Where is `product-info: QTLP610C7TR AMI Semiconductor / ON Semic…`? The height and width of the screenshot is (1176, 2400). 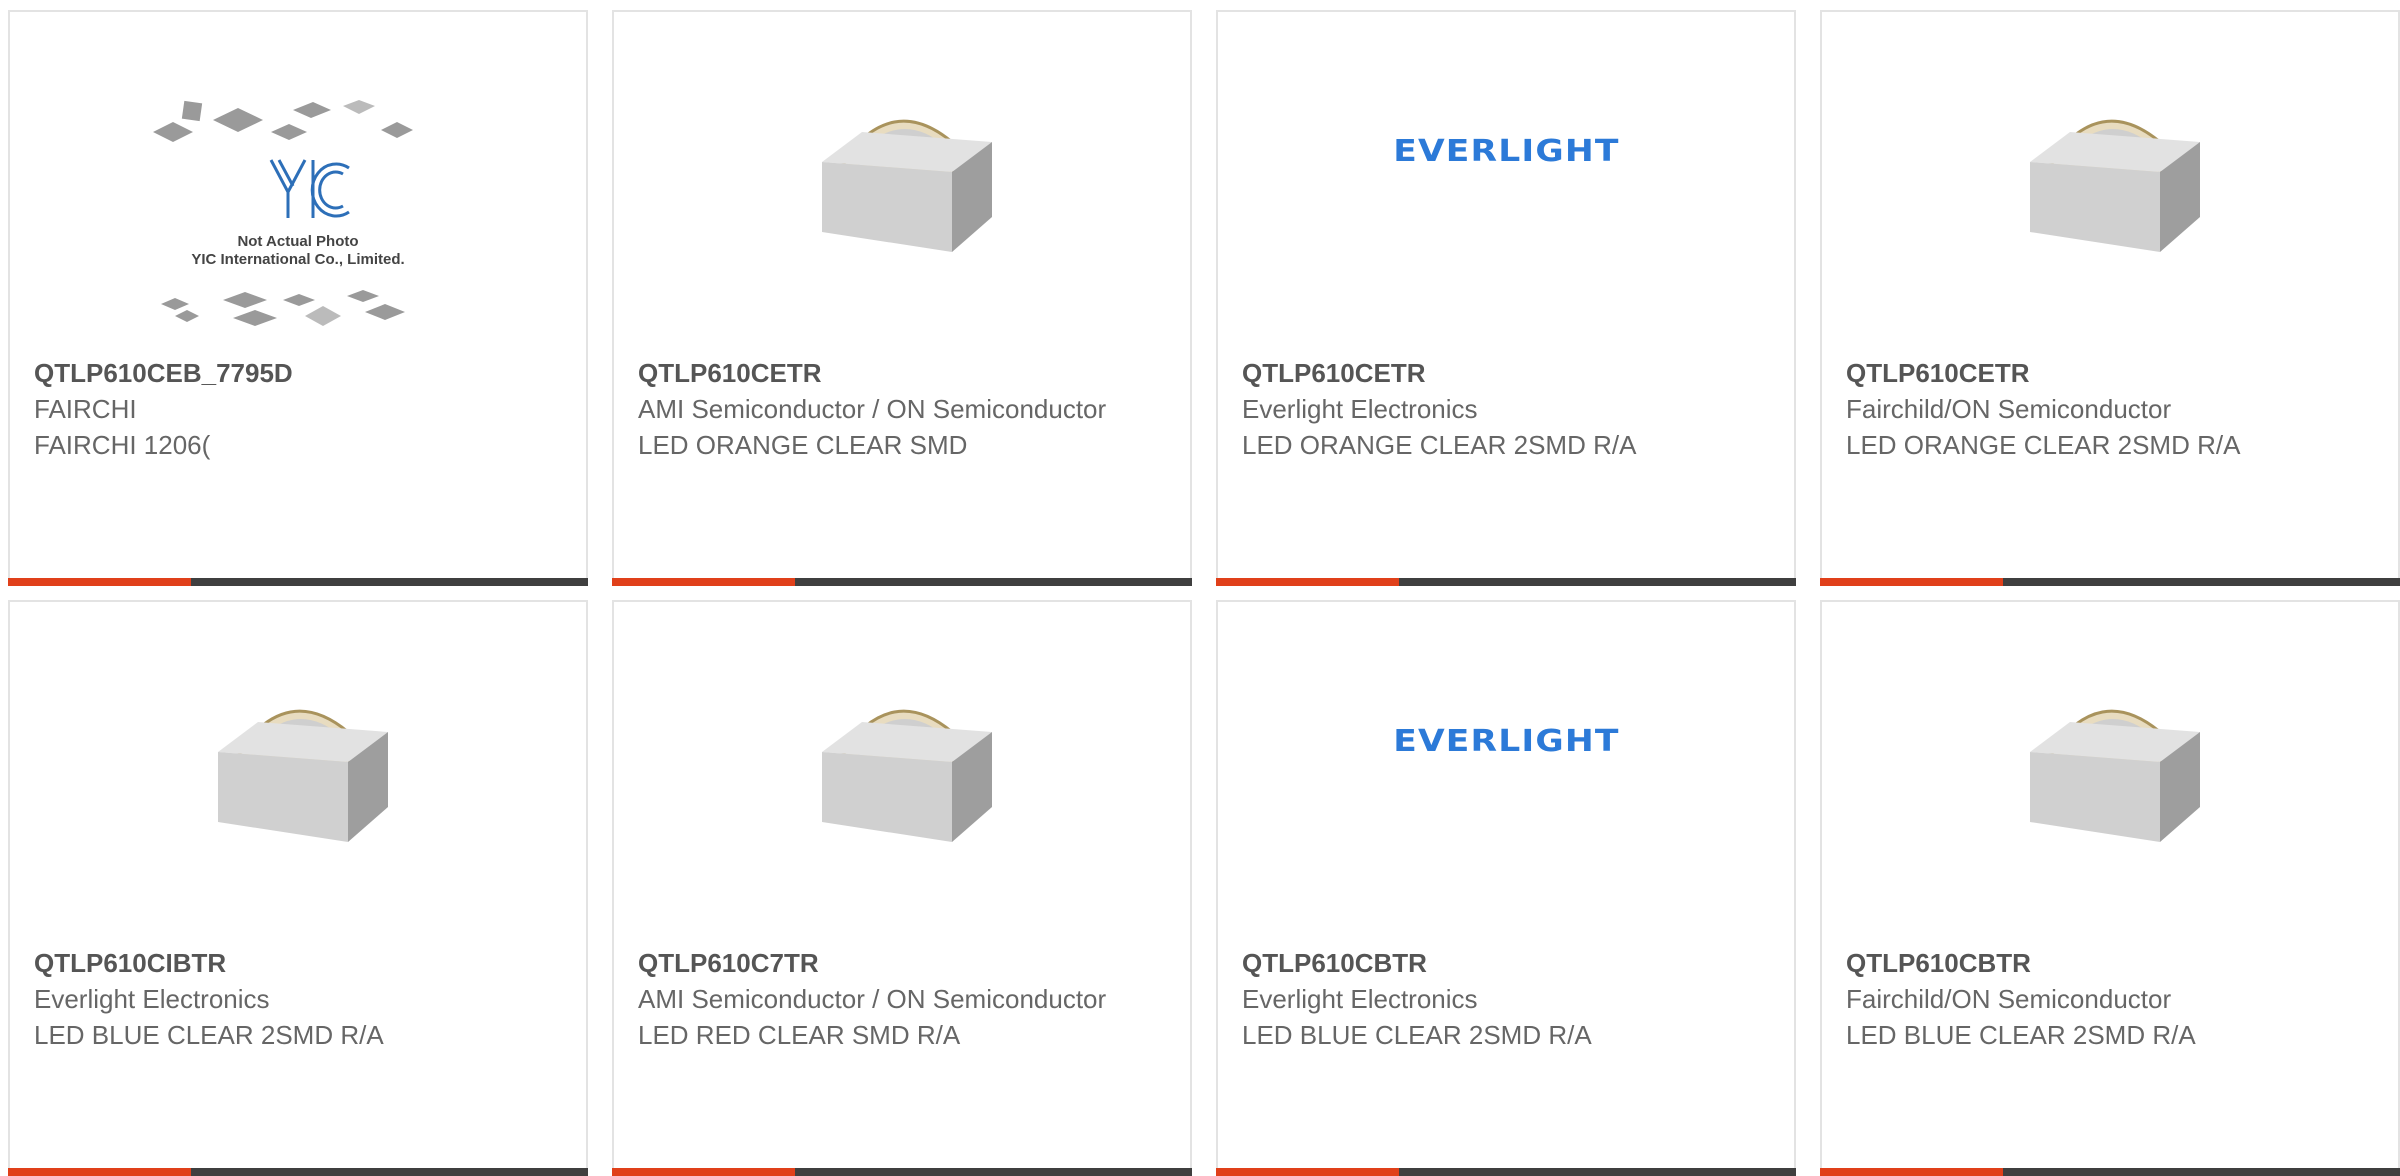 product-info: QTLP610C7TR AMI Semiconductor / ON Semic… is located at coordinates (902, 999).